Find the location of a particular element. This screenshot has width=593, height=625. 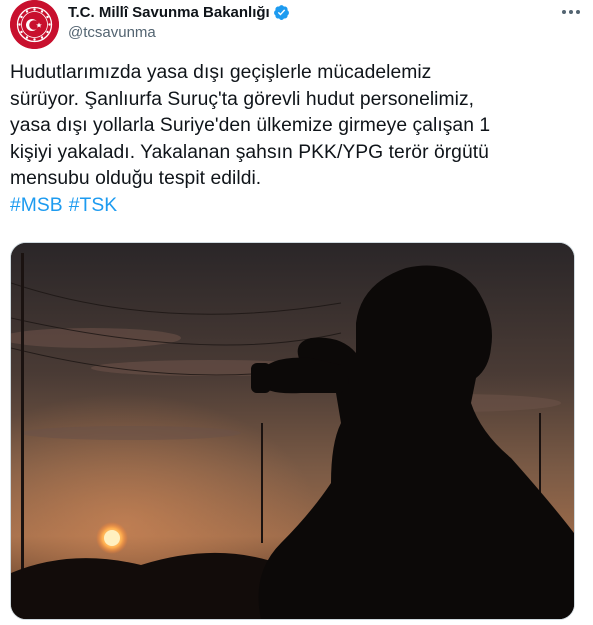

hashtag-link: #TSK is located at coordinates (93, 205).